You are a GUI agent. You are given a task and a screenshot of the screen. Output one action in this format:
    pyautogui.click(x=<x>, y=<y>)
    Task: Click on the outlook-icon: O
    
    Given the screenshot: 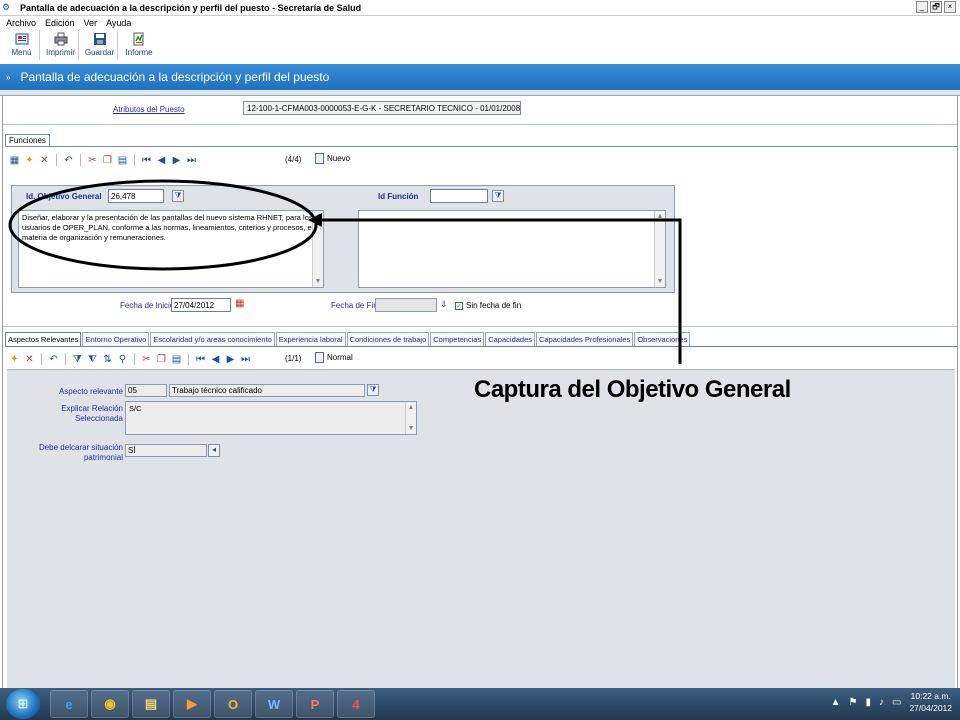 What is the action you would take?
    pyautogui.click(x=233, y=704)
    